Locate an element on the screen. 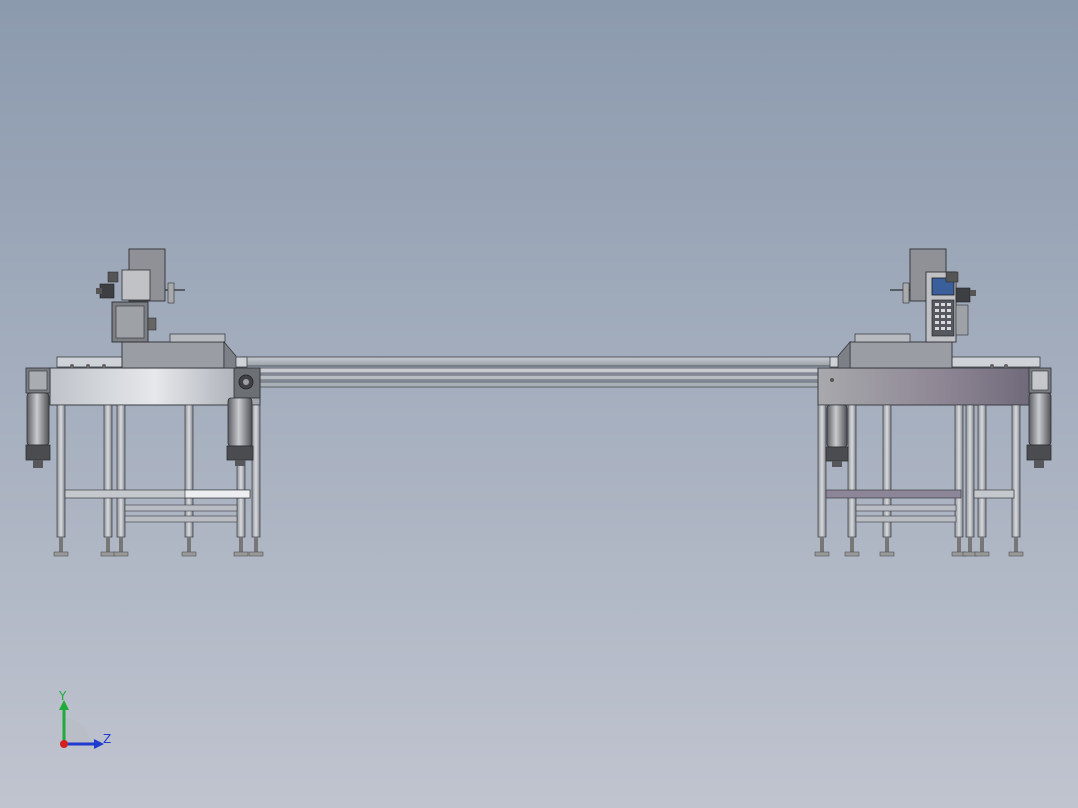  right-station is located at coordinates (933, 402).